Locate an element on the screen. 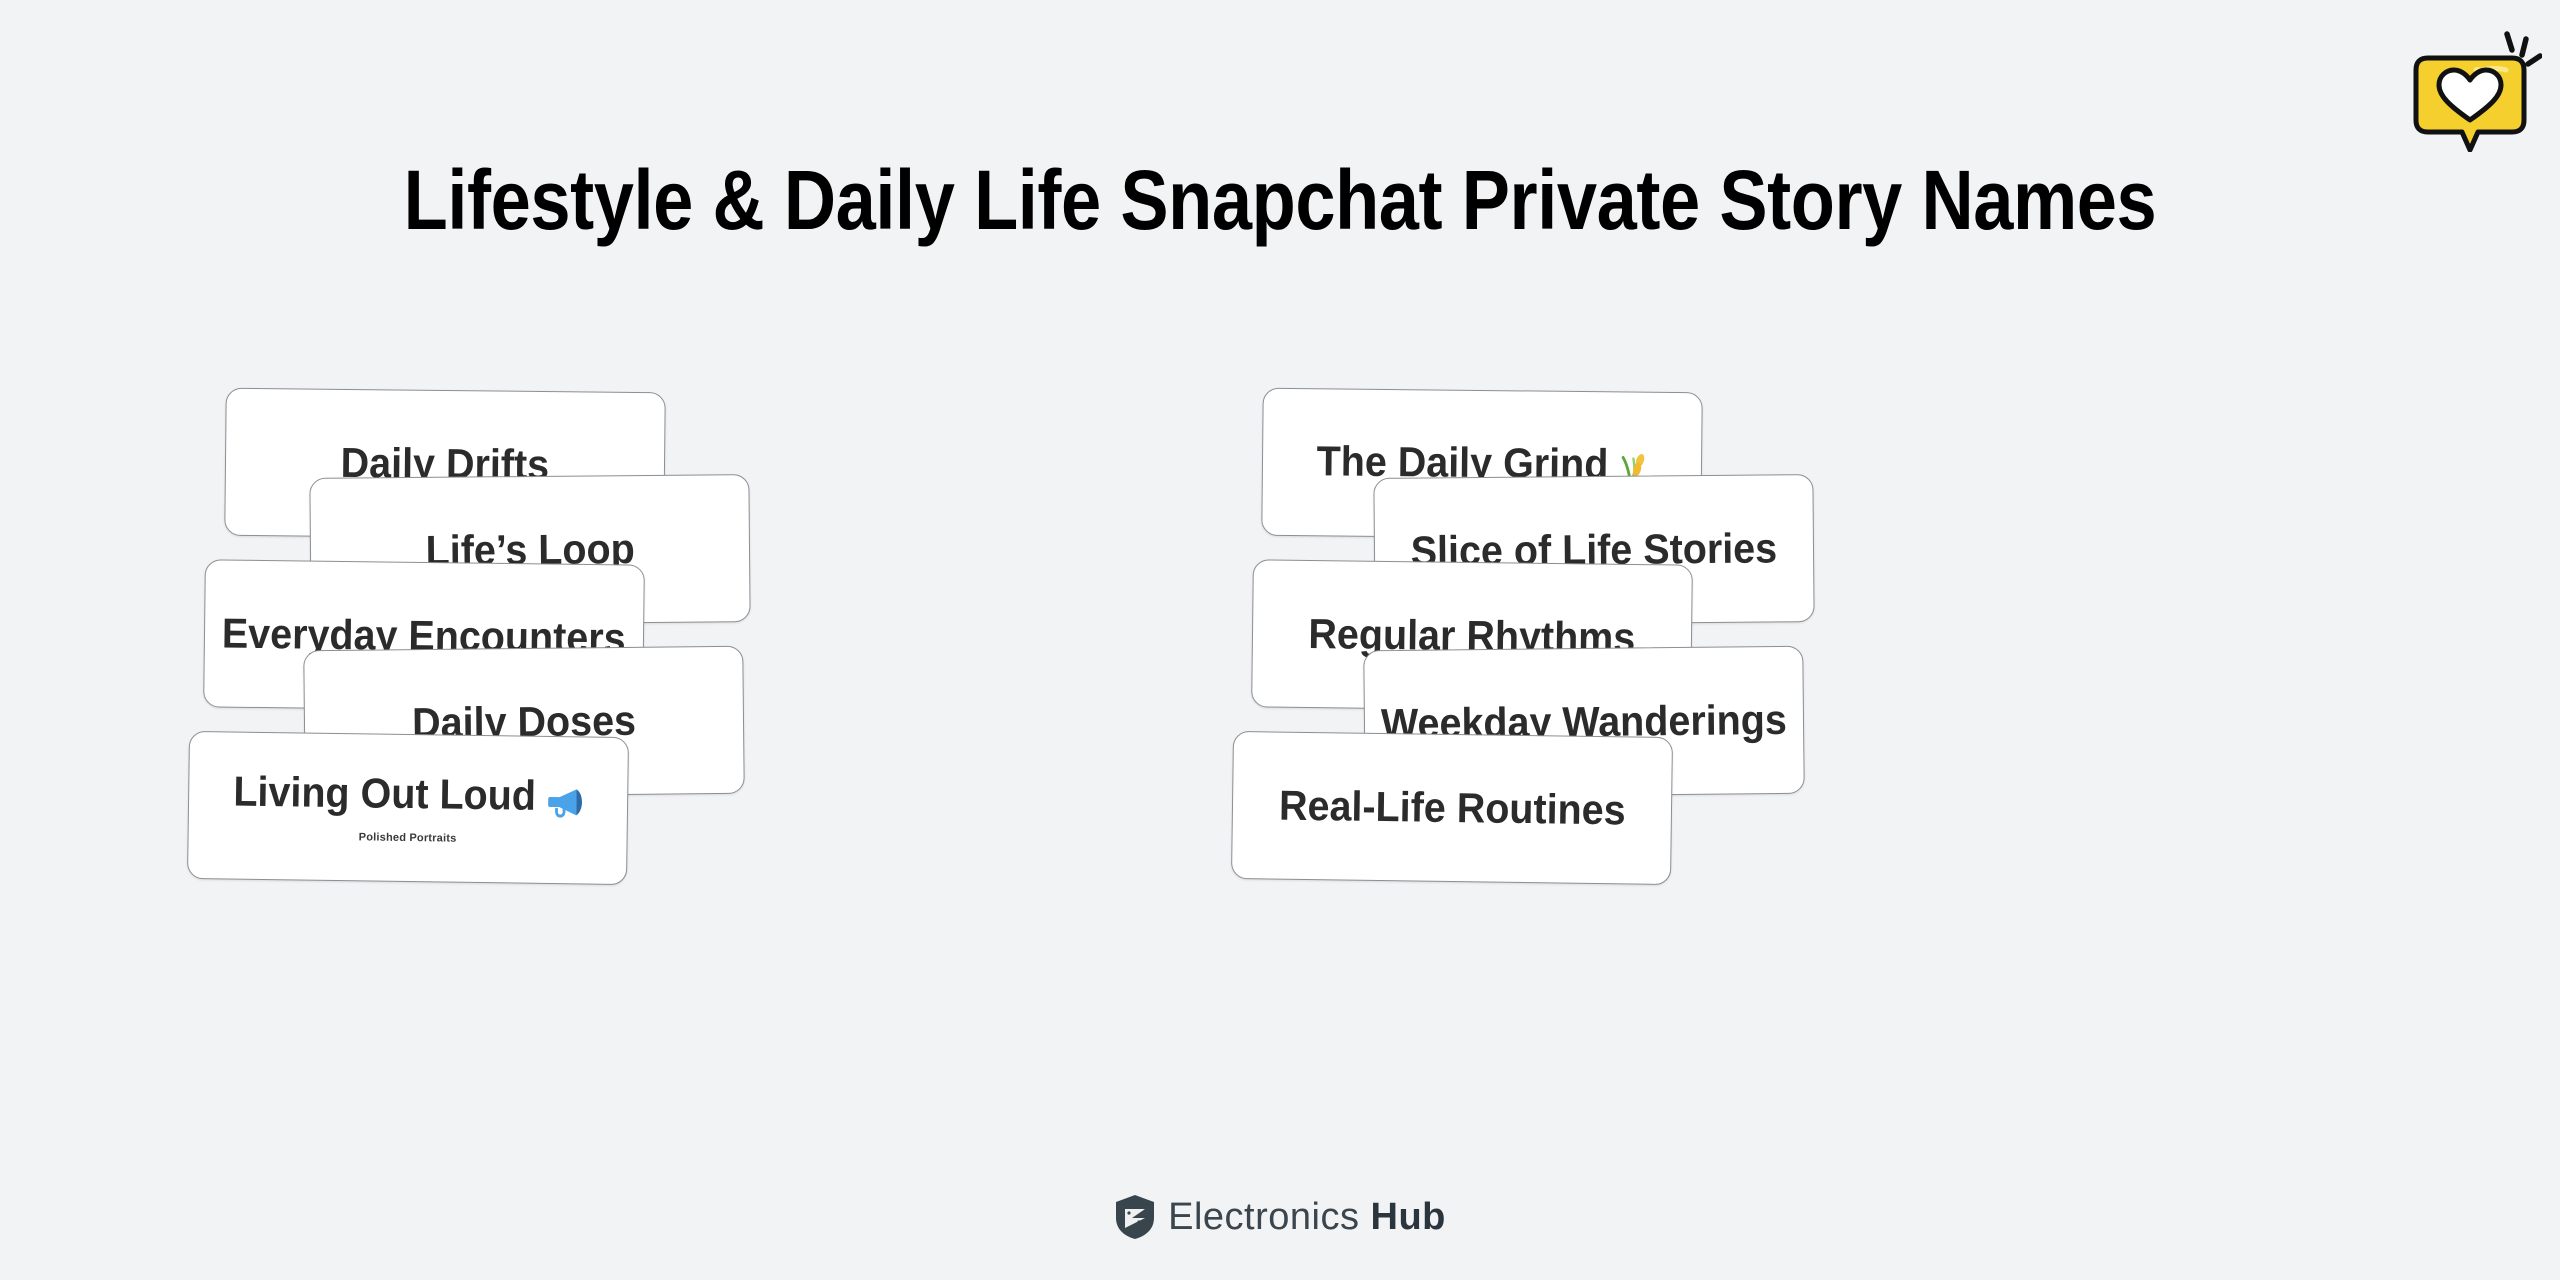  card-label: Living Out Loud is located at coordinates (408, 795).